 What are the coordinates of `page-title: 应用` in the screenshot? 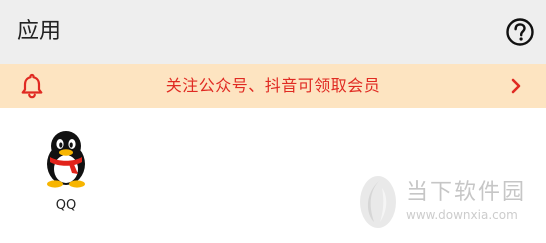 It's located at (39, 31).